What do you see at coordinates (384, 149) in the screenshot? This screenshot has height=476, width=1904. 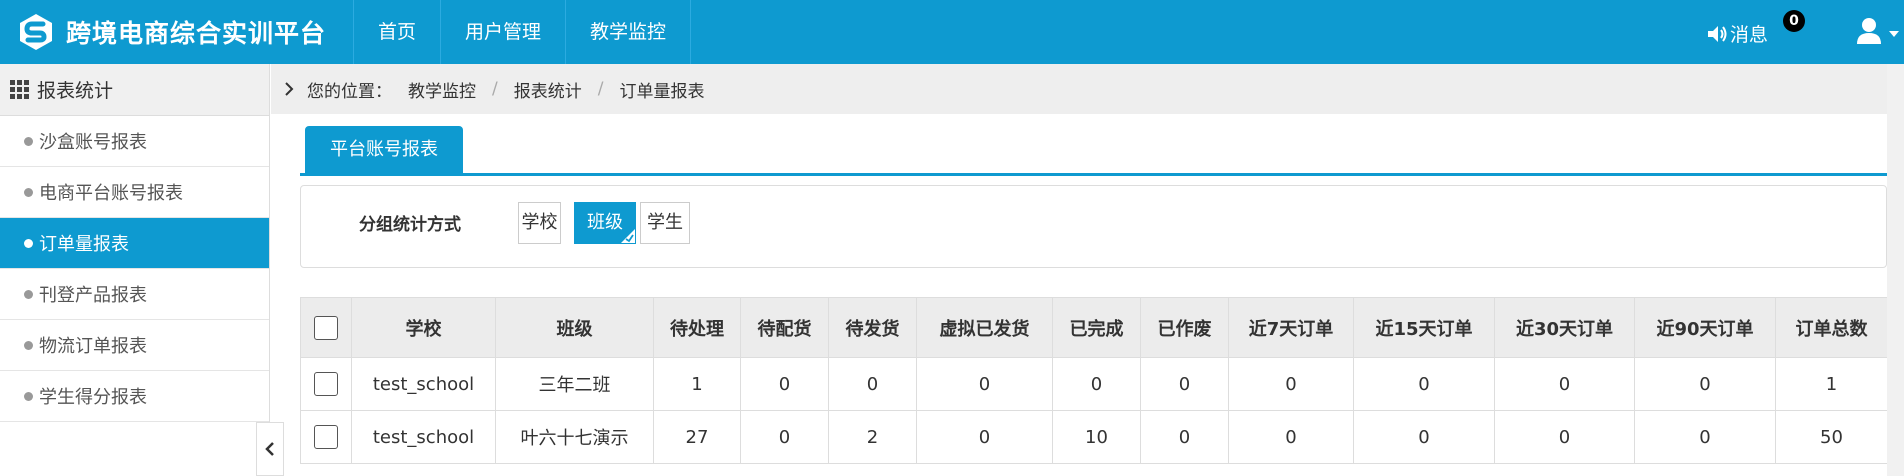 I see `tab-platform-account-report: 平台账号报表` at bounding box center [384, 149].